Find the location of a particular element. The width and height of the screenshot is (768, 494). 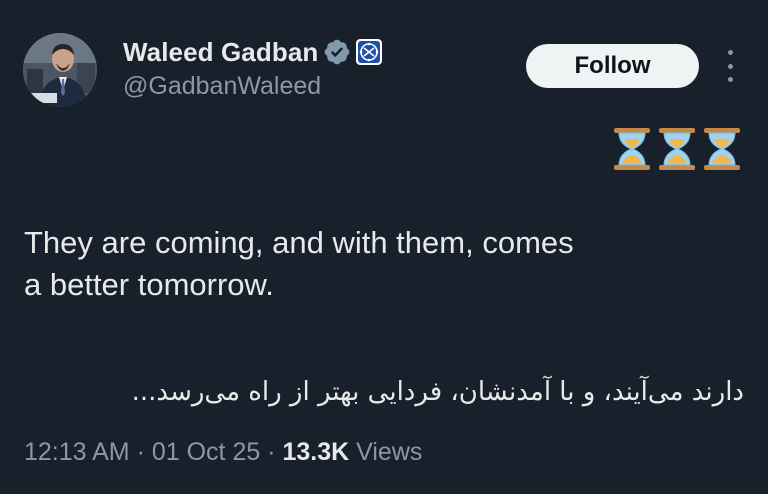

tweet-text-line: They are coming, and with them, comes is located at coordinates (299, 242).